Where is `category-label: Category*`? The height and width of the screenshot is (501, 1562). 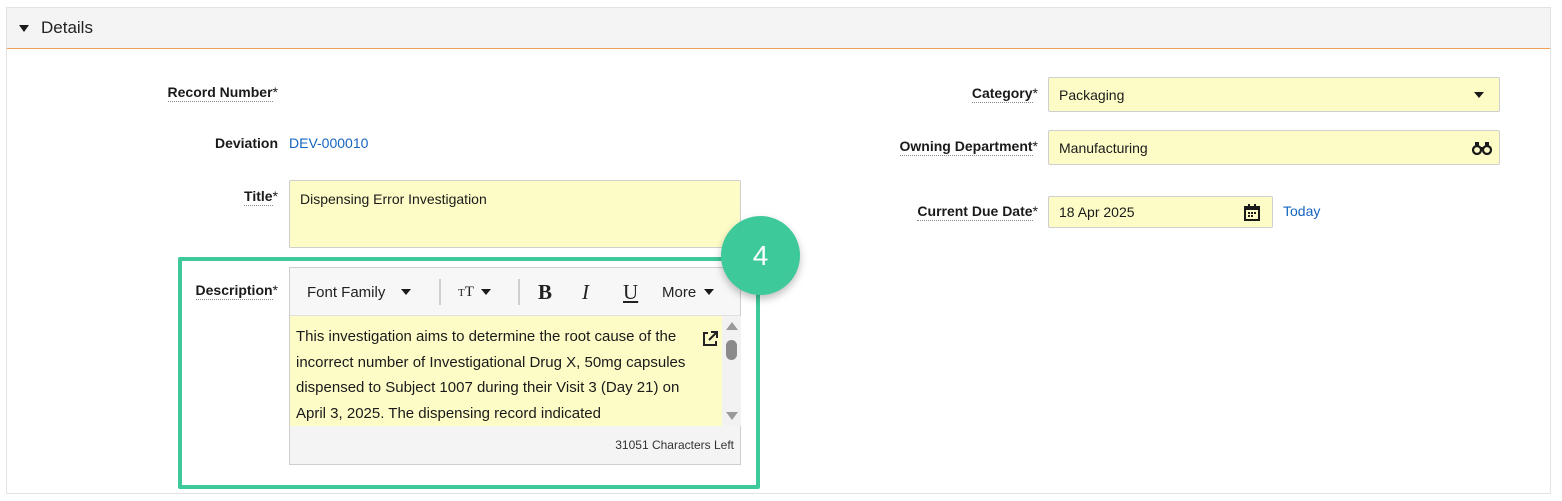 category-label: Category* is located at coordinates (1004, 94).